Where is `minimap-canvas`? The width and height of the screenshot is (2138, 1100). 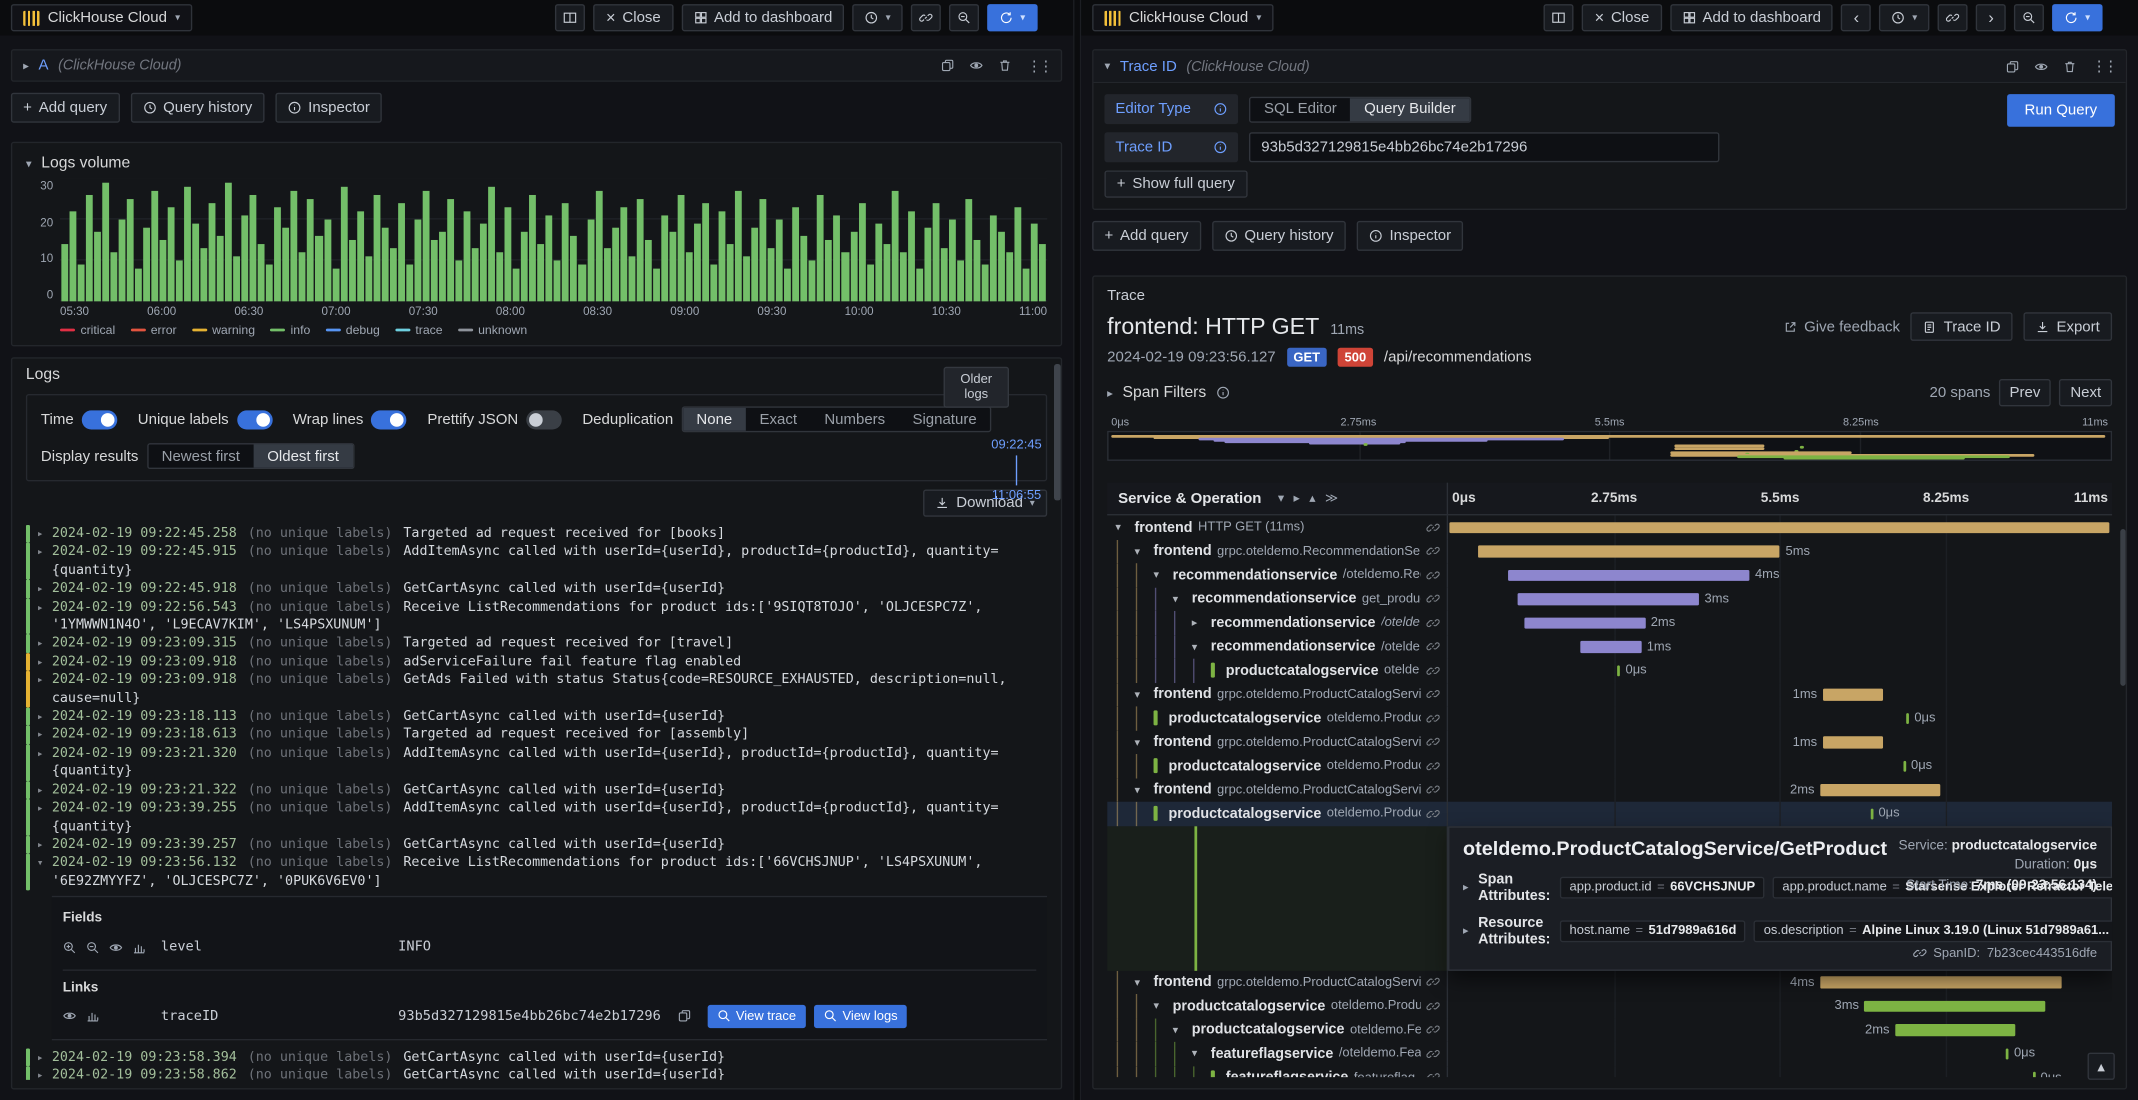 minimap-canvas is located at coordinates (1610, 445).